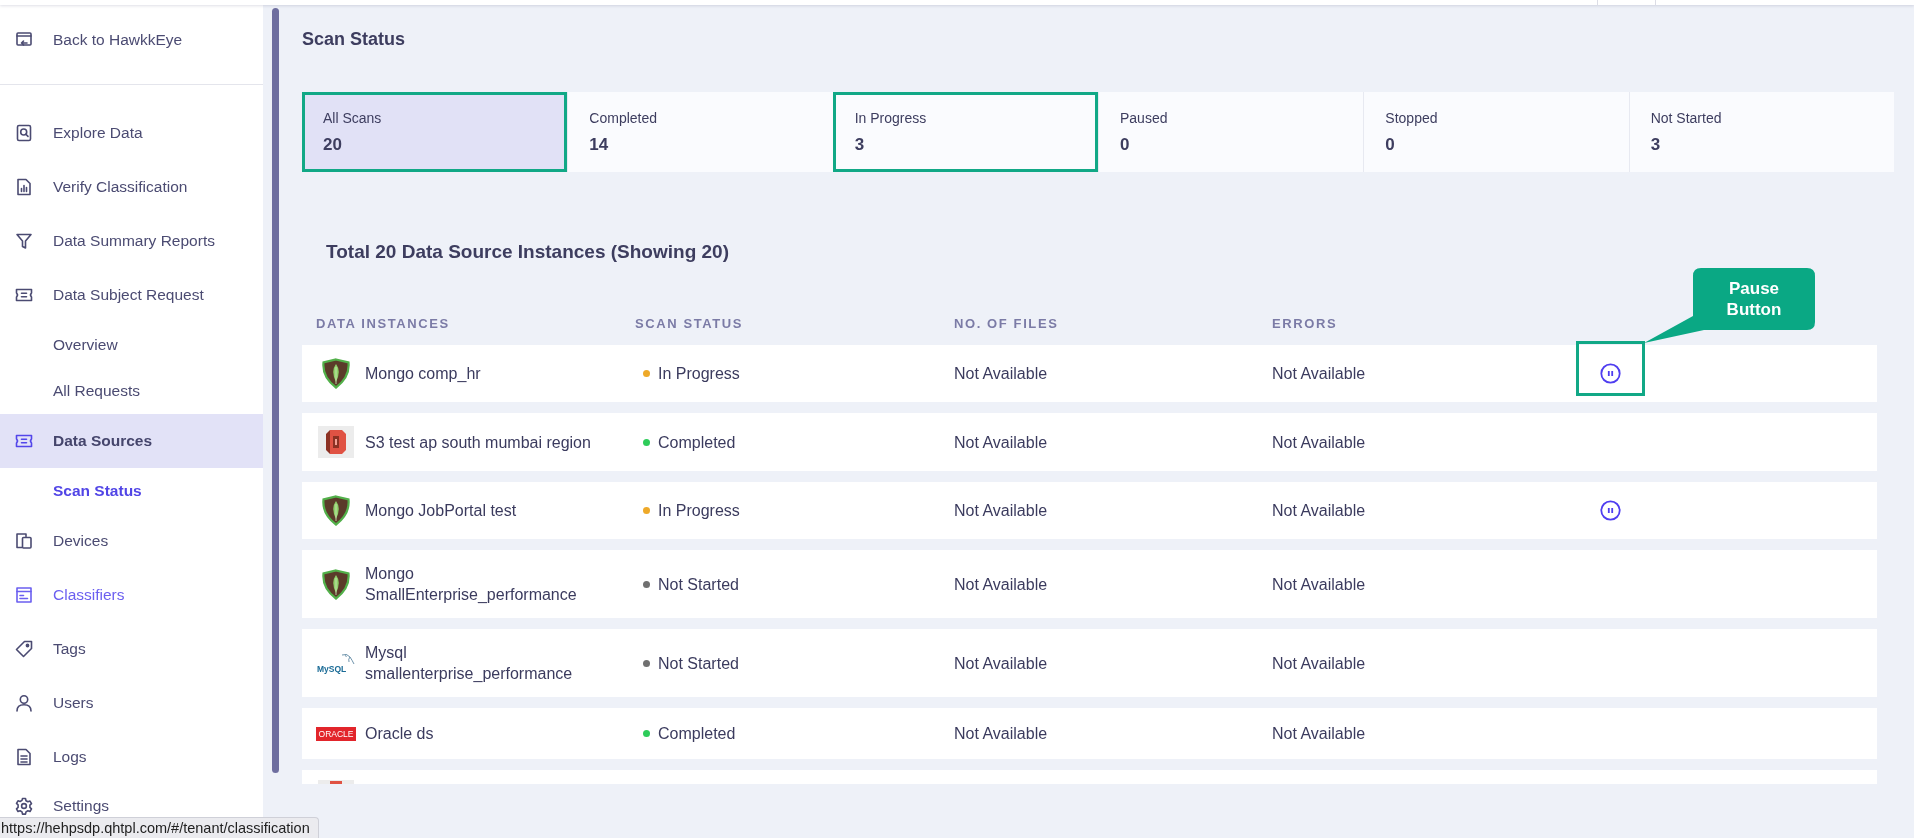 The height and width of the screenshot is (838, 1914). I want to click on column-header: ERRORS, so click(1305, 324).